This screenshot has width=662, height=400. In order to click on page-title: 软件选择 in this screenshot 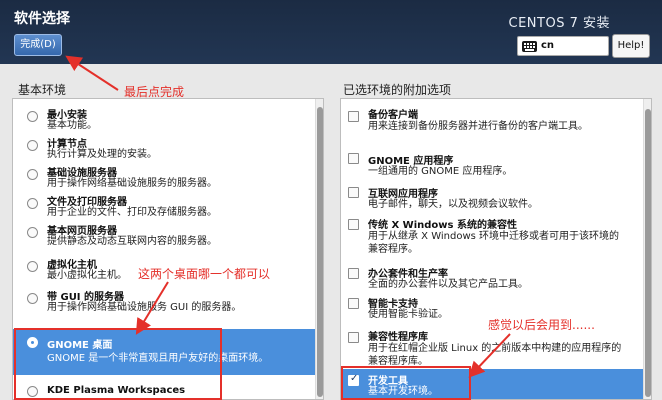, I will do `click(42, 19)`.